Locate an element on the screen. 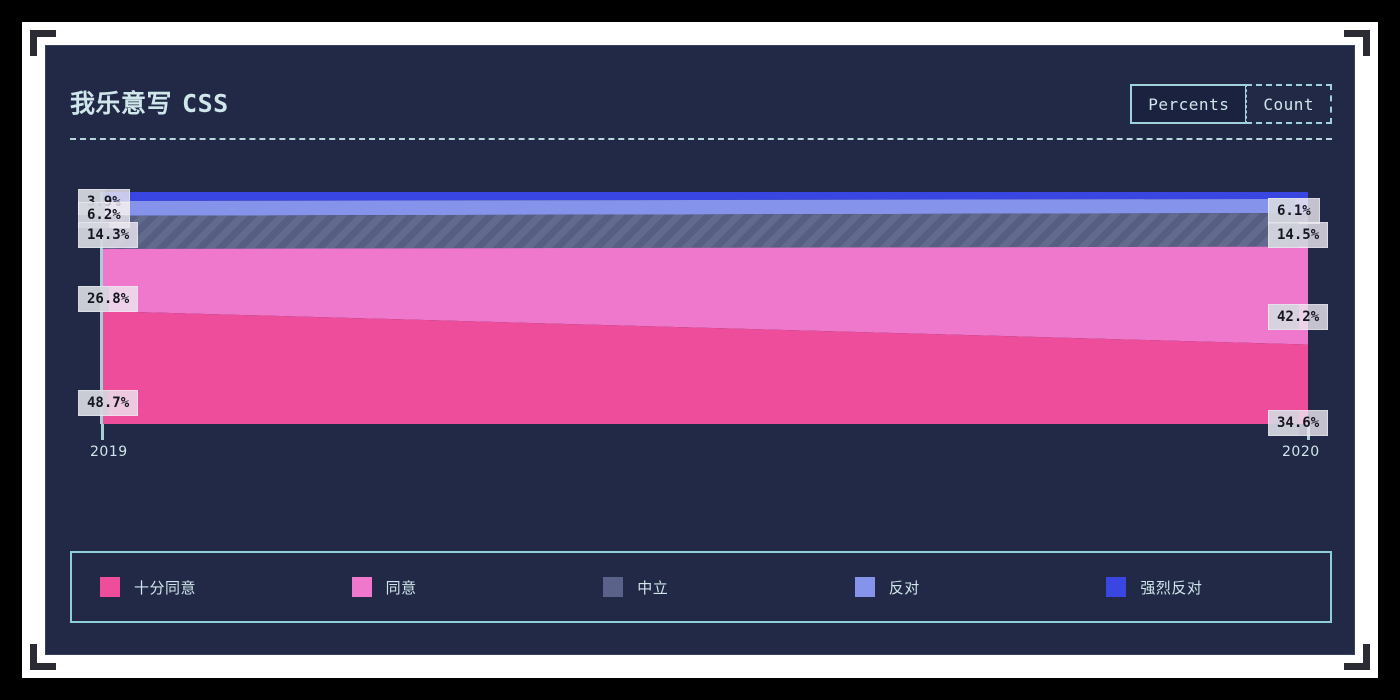 The width and height of the screenshot is (1400, 700). data-label-right-strongly-agree: 34.6% is located at coordinates (1298, 423).